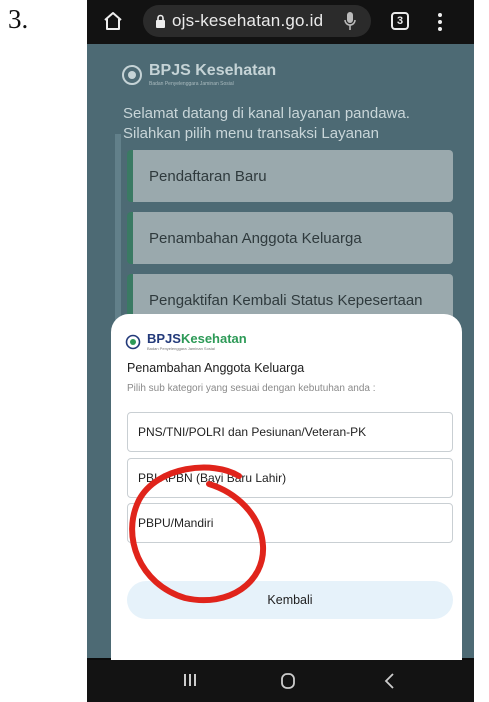 This screenshot has width=489, height=702. I want to click on tab-switcher-button: 3, so click(400, 21).